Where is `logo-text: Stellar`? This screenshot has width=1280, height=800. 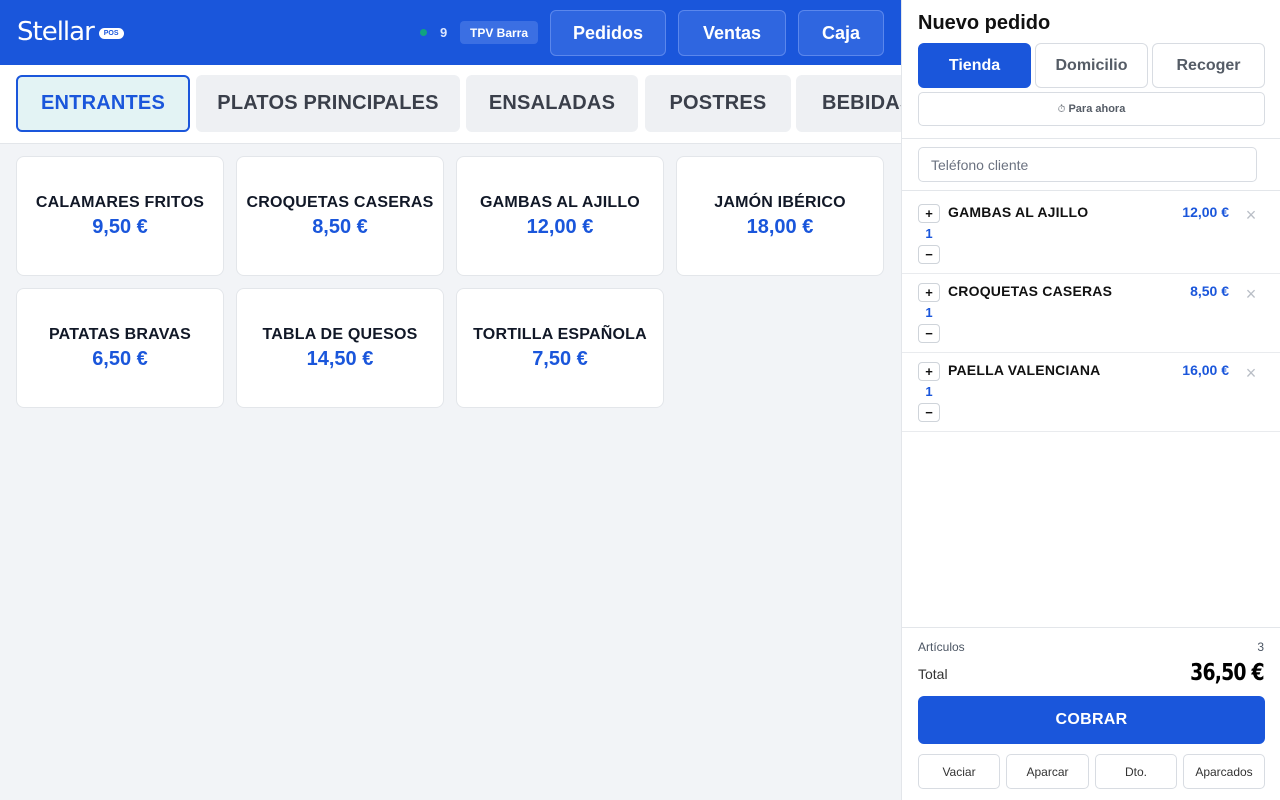 logo-text: Stellar is located at coordinates (56, 32).